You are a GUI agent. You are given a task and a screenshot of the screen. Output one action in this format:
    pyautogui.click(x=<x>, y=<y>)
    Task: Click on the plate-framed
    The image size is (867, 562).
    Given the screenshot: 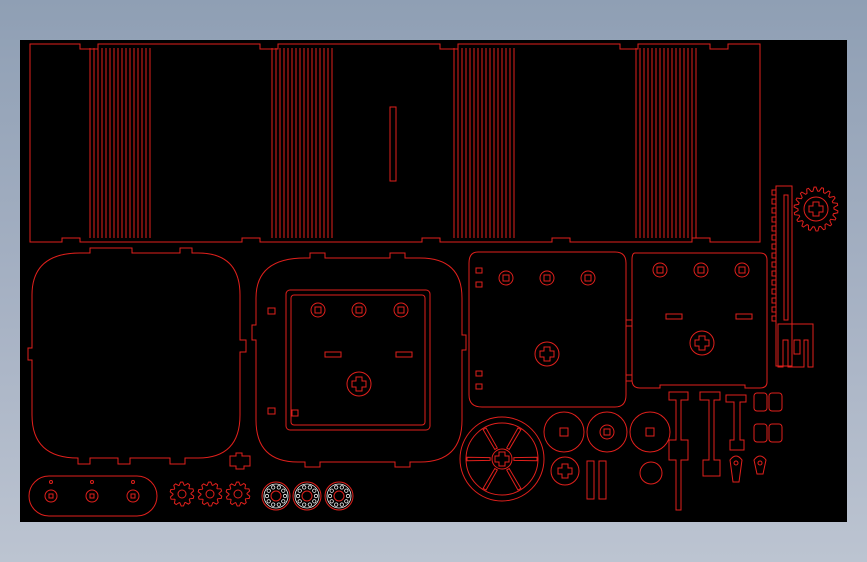 What is the action you would take?
    pyautogui.click(x=359, y=360)
    